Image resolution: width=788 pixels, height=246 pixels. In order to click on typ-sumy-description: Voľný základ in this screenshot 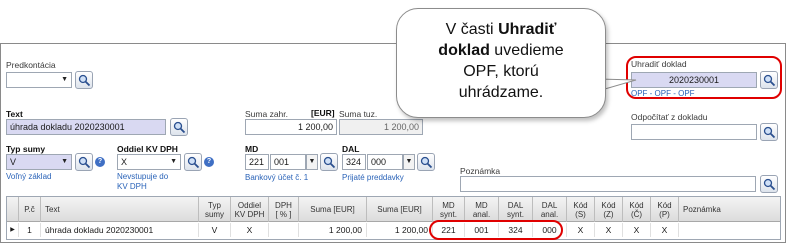, I will do `click(29, 176)`.